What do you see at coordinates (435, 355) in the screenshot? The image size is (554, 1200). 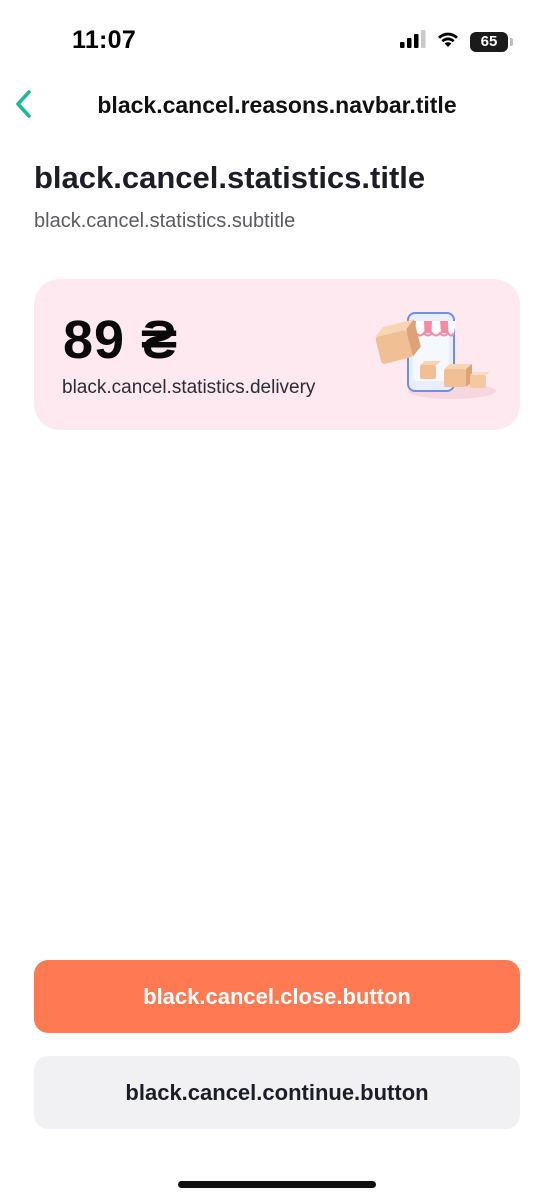 I see `delivery-boxes-phone-illustration` at bounding box center [435, 355].